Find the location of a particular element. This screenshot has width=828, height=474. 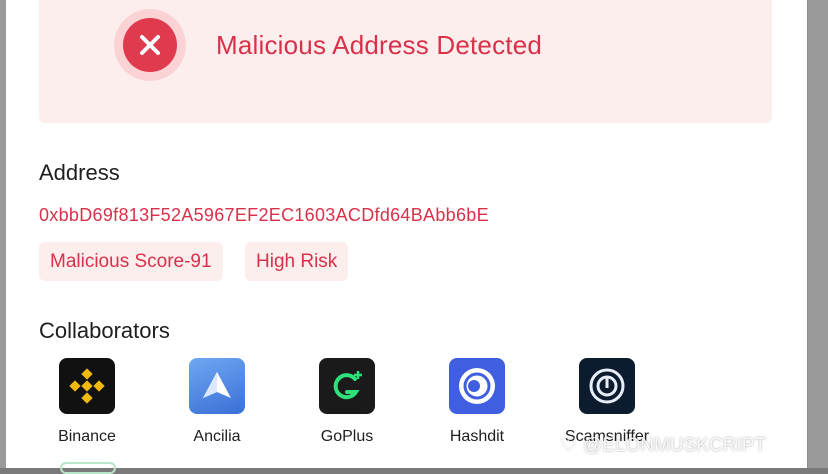

collaborator-name: Ancilia is located at coordinates (217, 436).